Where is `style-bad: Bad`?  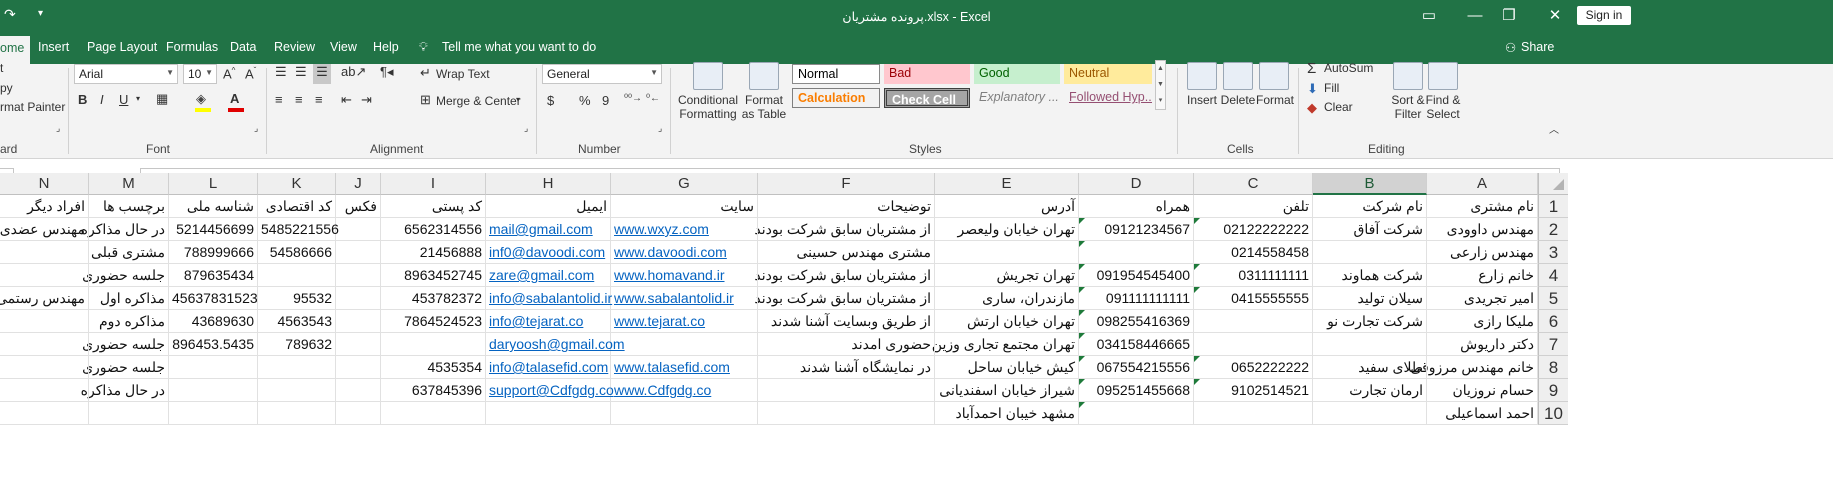 style-bad: Bad is located at coordinates (927, 74).